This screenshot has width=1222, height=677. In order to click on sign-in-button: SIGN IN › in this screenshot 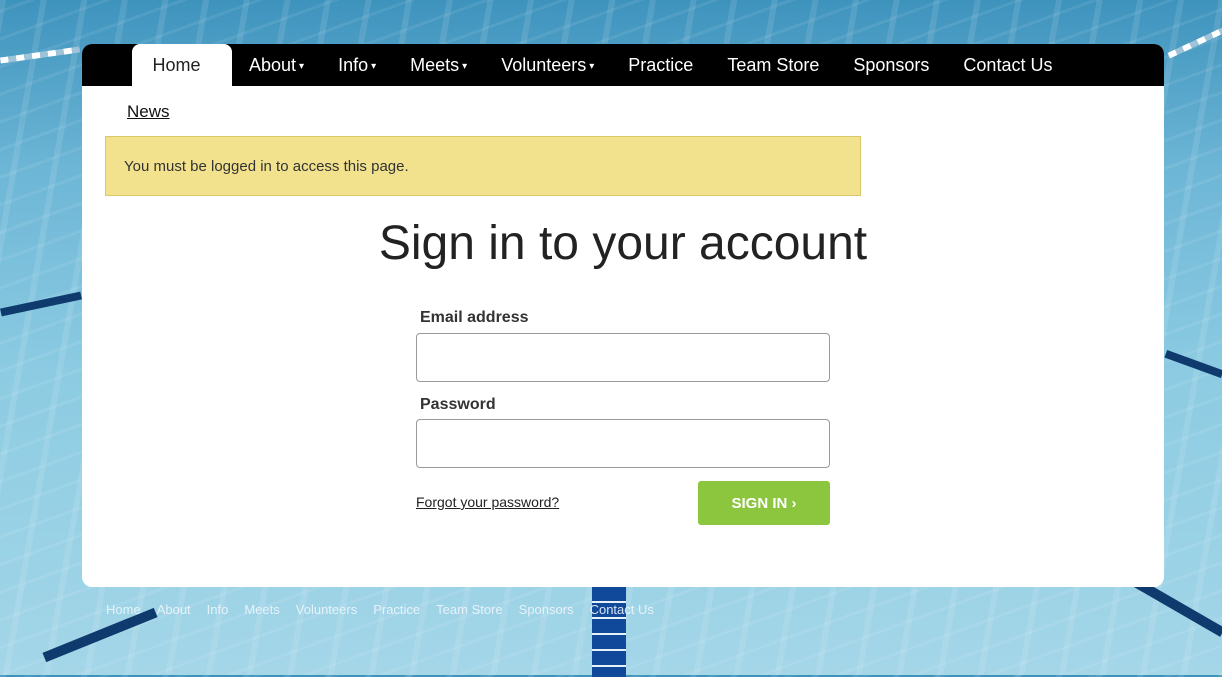, I will do `click(764, 503)`.